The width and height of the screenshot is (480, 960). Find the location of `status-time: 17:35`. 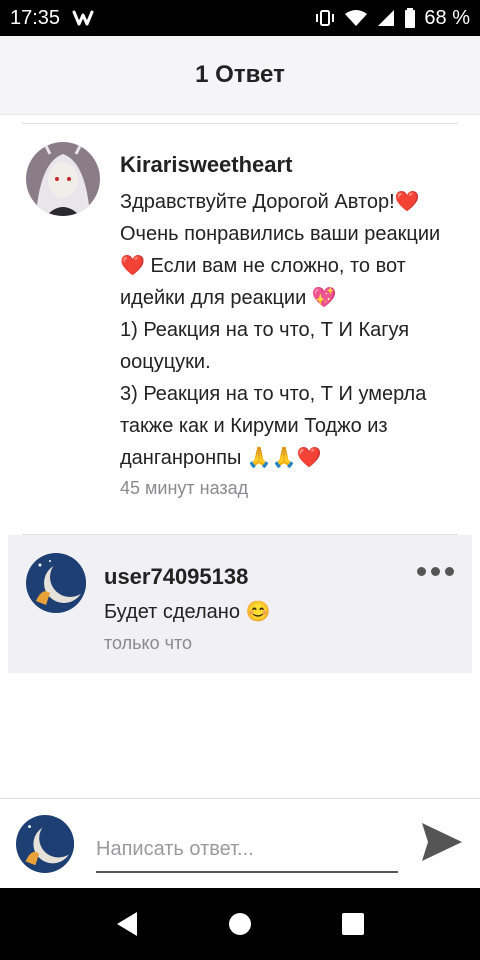

status-time: 17:35 is located at coordinates (35, 17).